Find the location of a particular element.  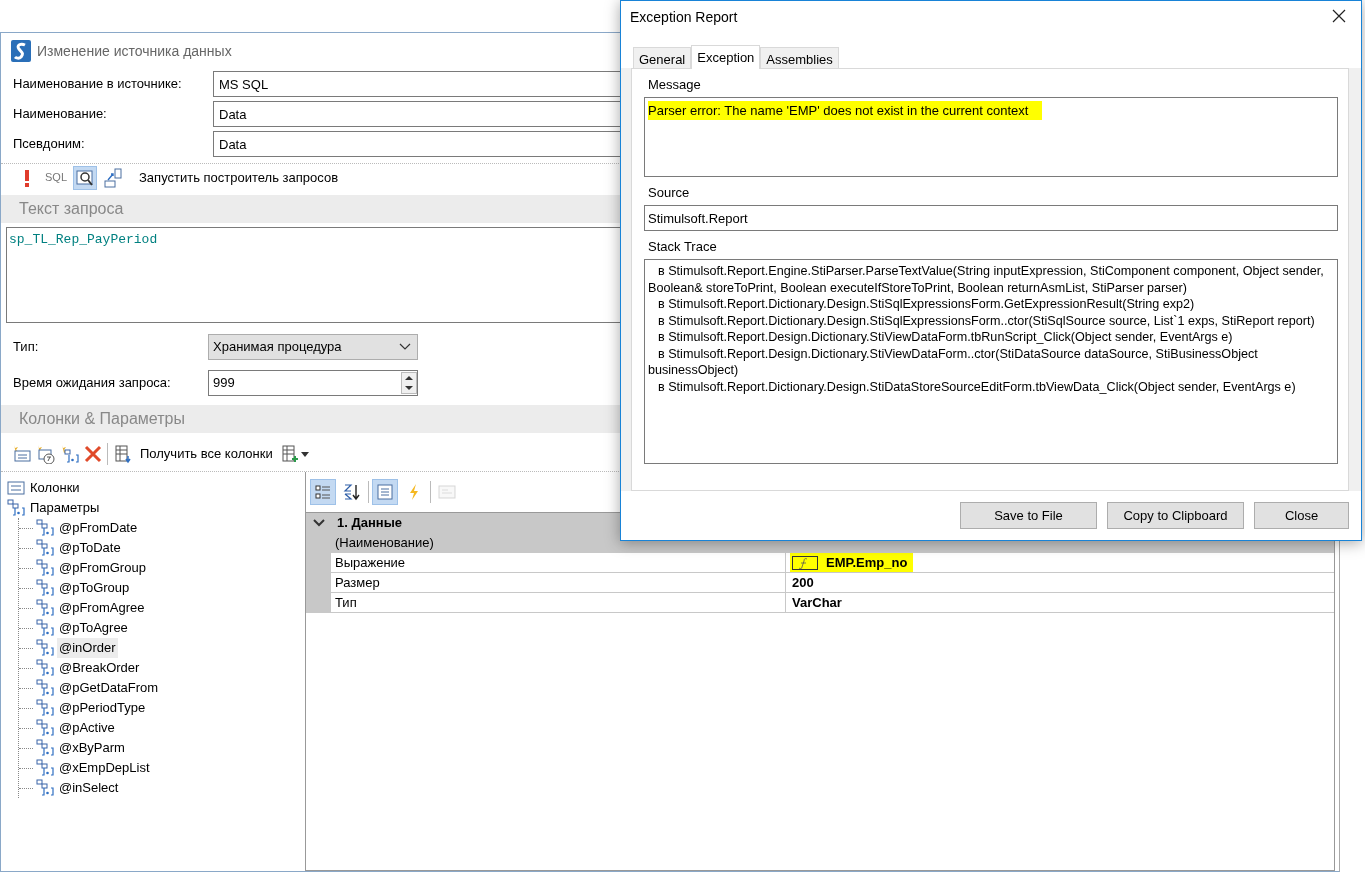

tree-item: @pFromGroup is located at coordinates (102, 568).